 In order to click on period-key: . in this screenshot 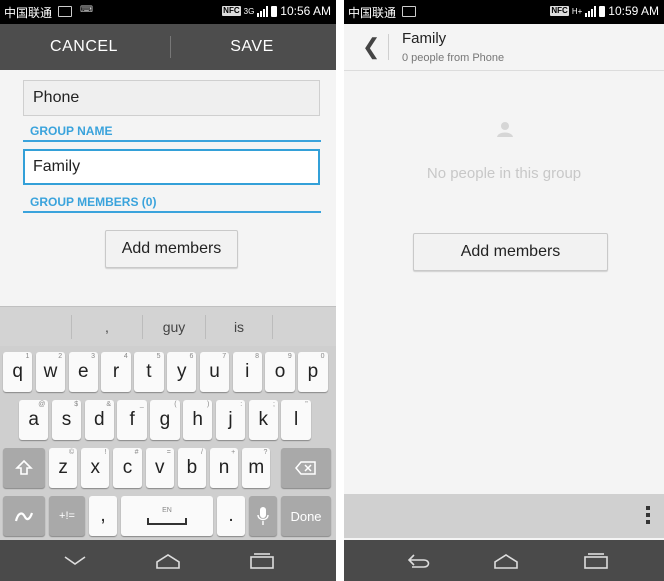, I will do `click(231, 516)`.